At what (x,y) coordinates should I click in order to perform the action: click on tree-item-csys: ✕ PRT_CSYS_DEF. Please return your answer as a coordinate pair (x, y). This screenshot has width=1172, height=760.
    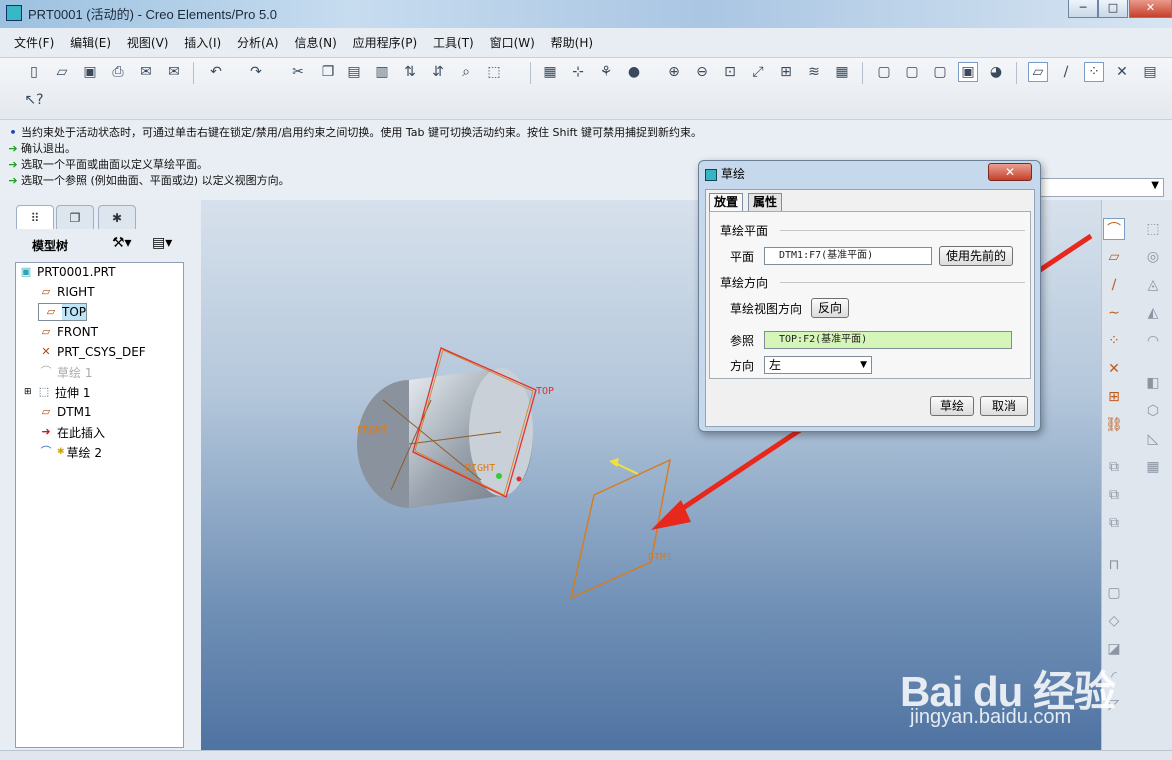
    Looking at the image, I should click on (91, 352).